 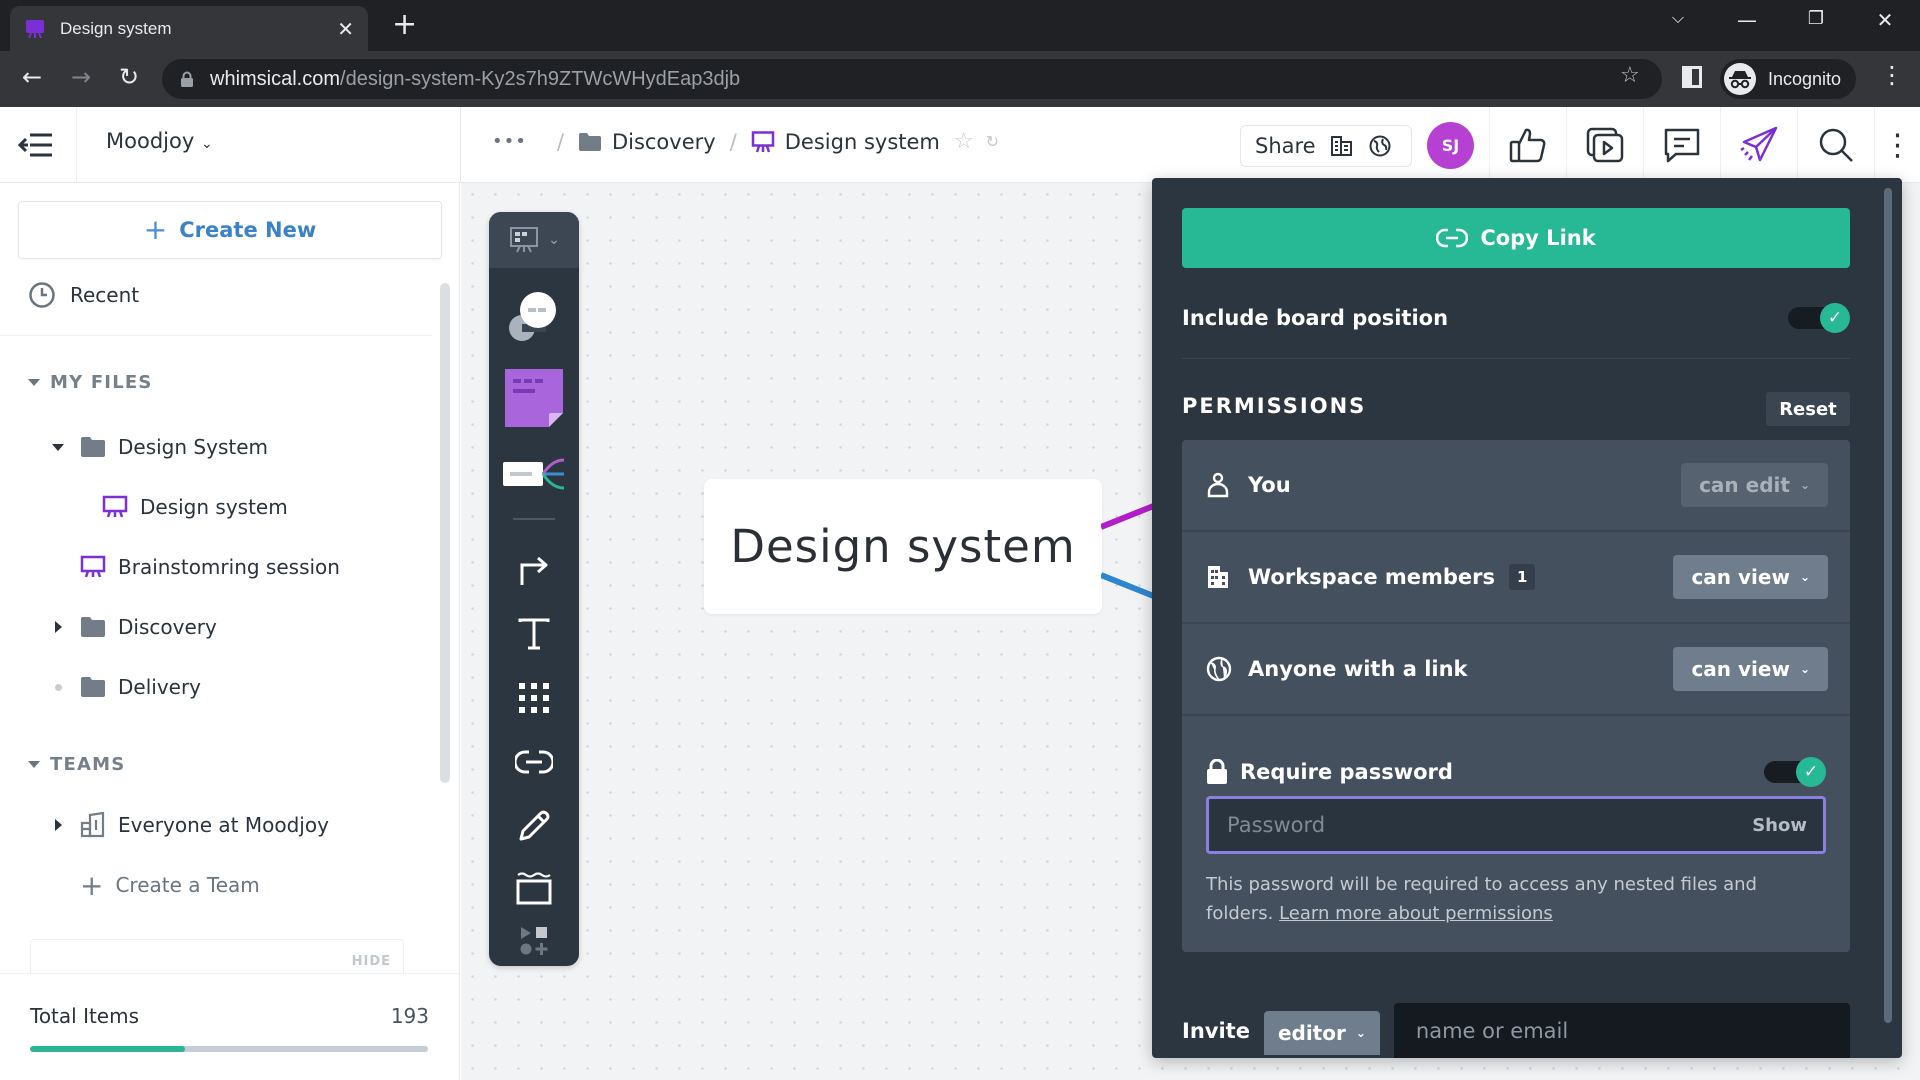 I want to click on total-items-progress-fill, so click(x=108, y=1049).